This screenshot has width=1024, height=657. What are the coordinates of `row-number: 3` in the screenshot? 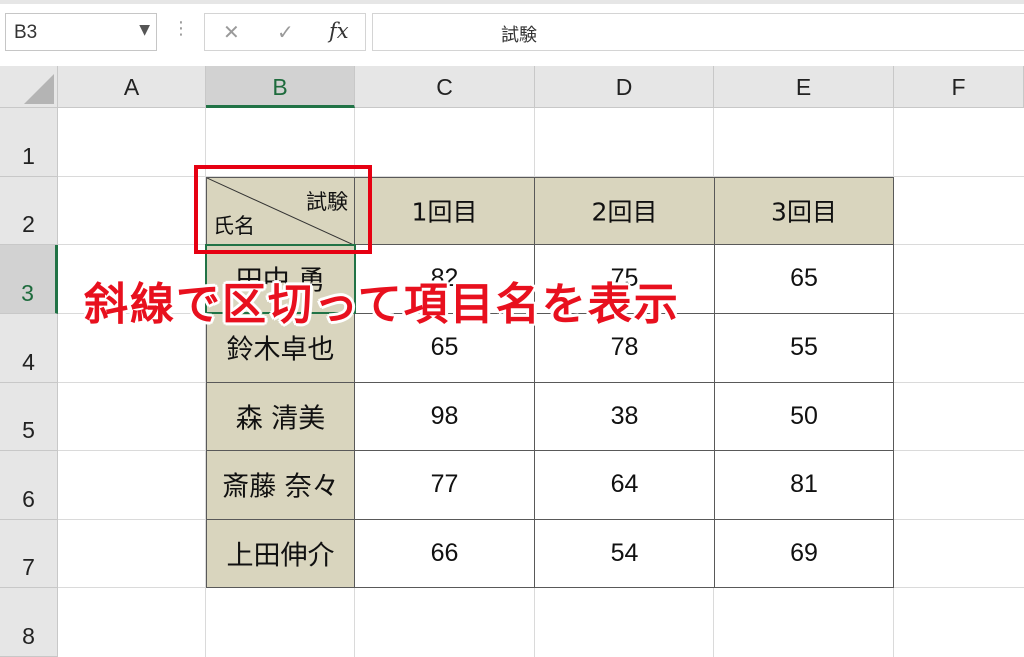 It's located at (27, 293).